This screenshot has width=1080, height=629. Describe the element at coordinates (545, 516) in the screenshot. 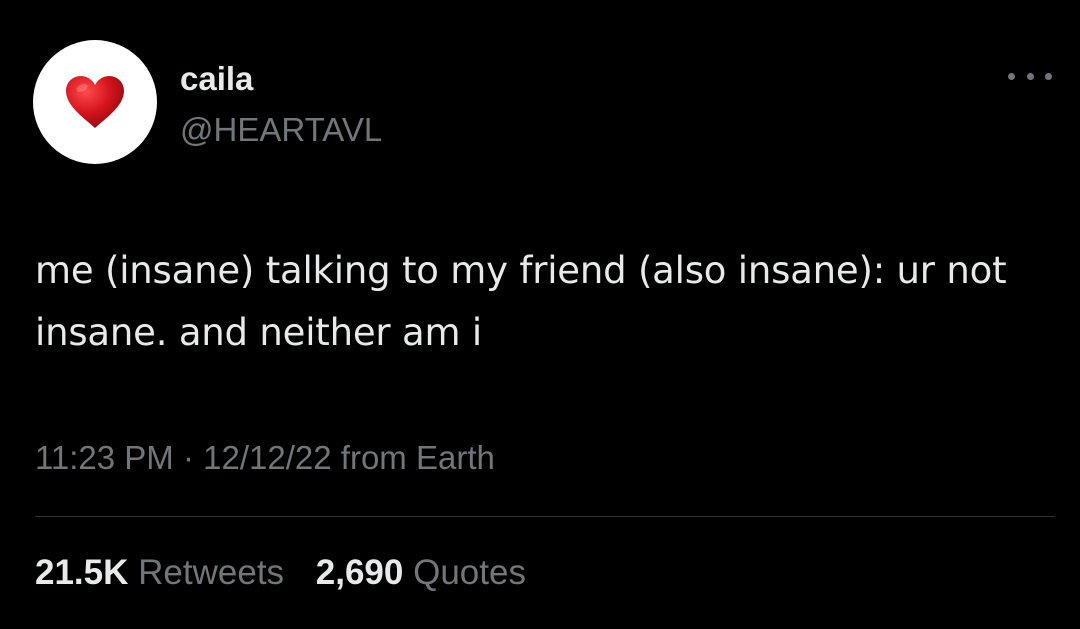

I see `divider` at that location.